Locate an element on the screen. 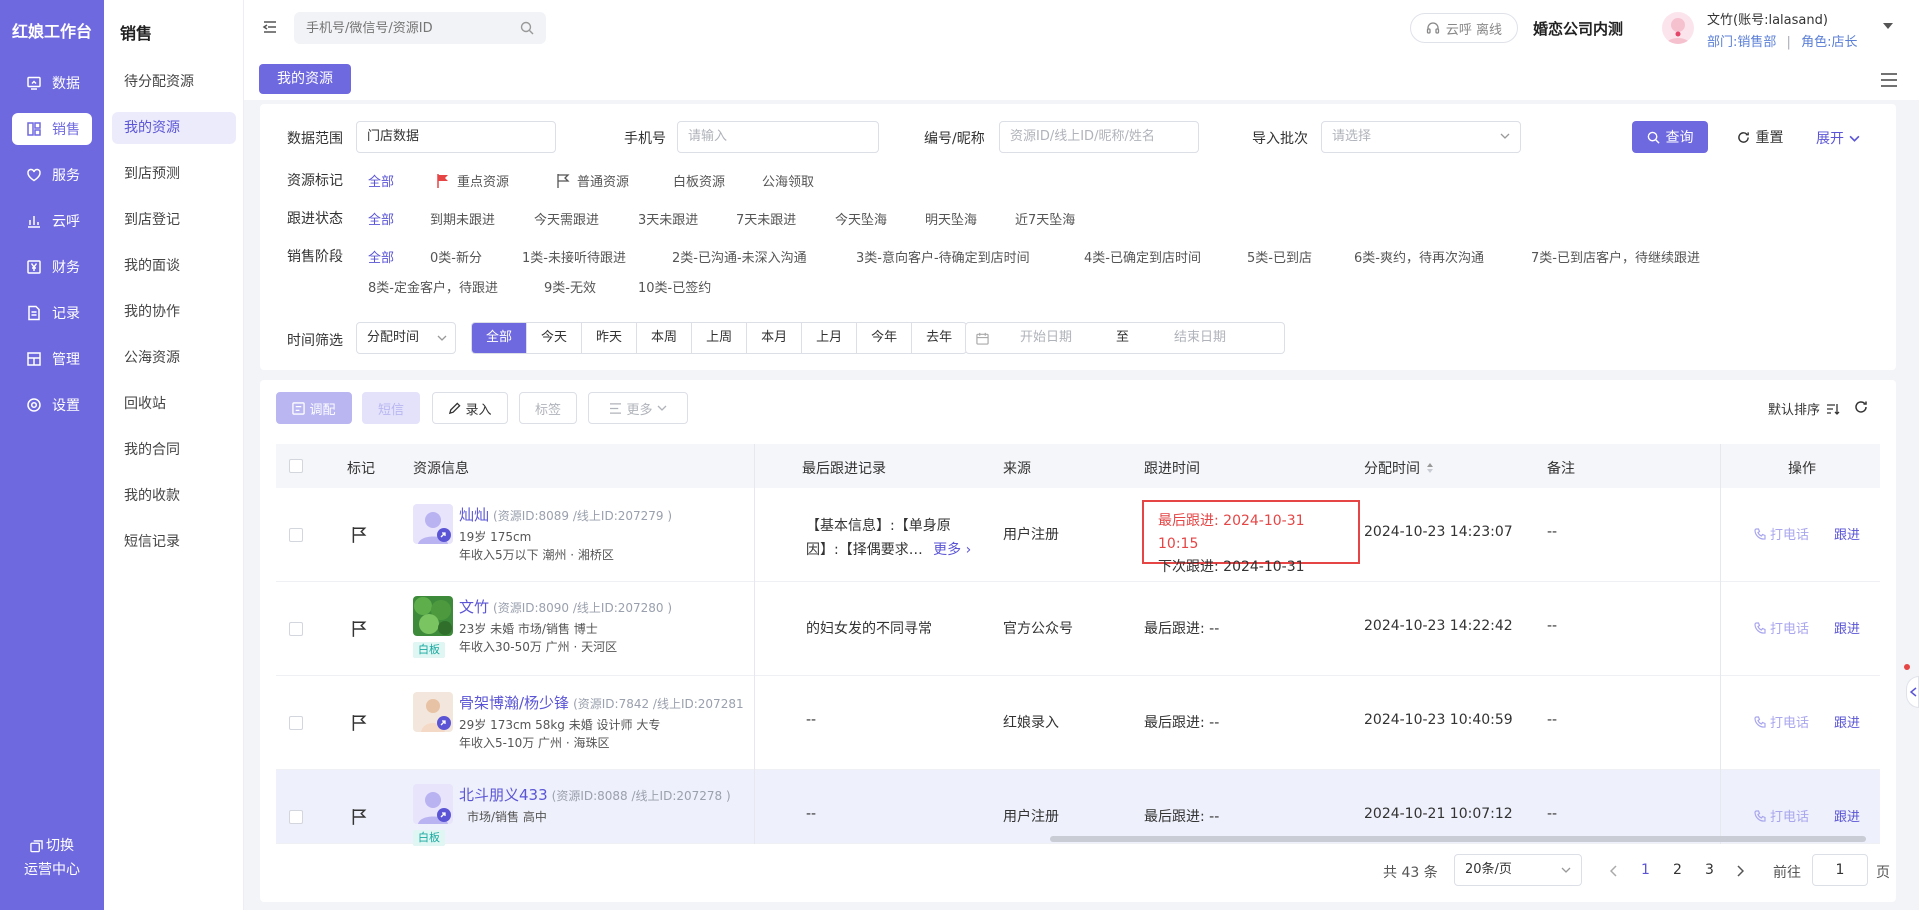 This screenshot has width=1919, height=910. stage-option: 9类-无效 is located at coordinates (570, 286).